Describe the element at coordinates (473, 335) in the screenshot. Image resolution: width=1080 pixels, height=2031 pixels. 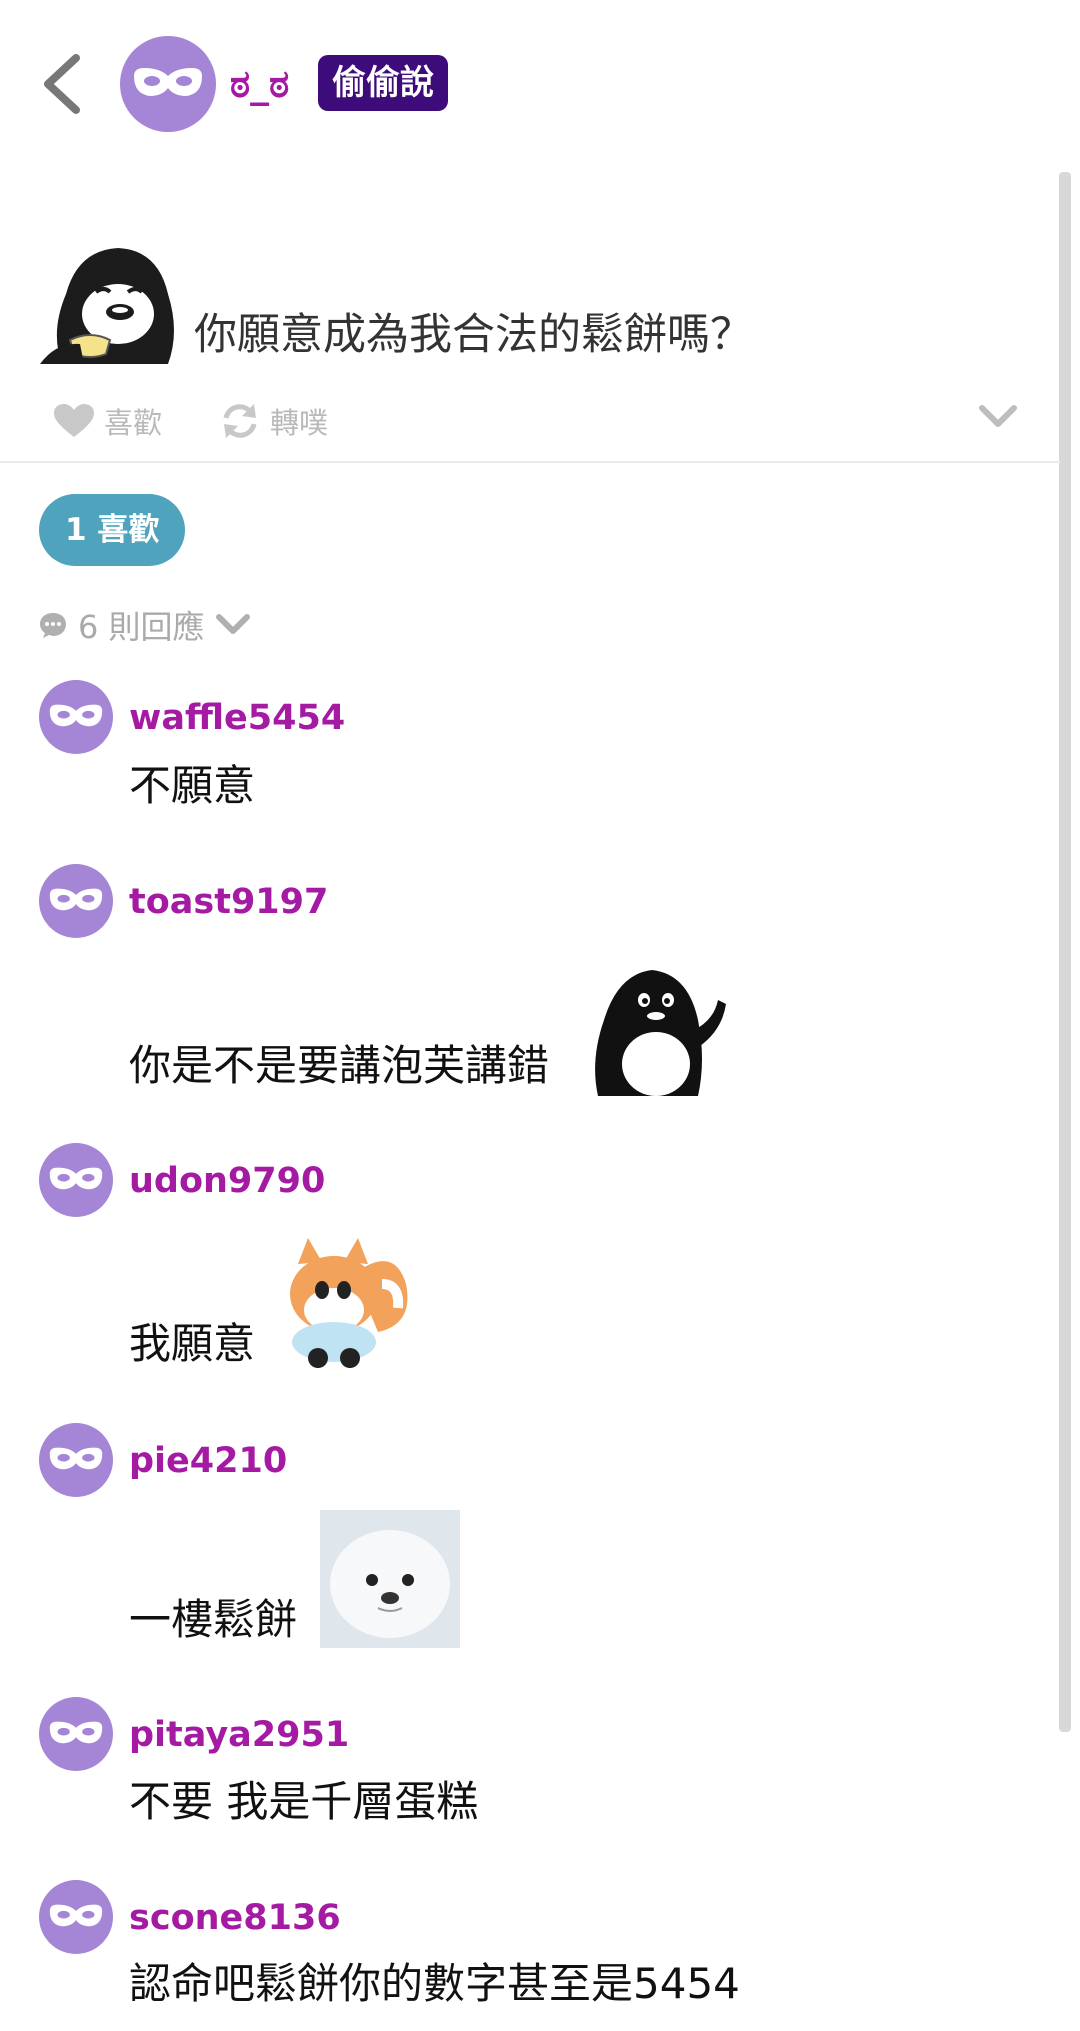
I see `post-text: 你願意成為我合法的鬆餅嗎？` at that location.